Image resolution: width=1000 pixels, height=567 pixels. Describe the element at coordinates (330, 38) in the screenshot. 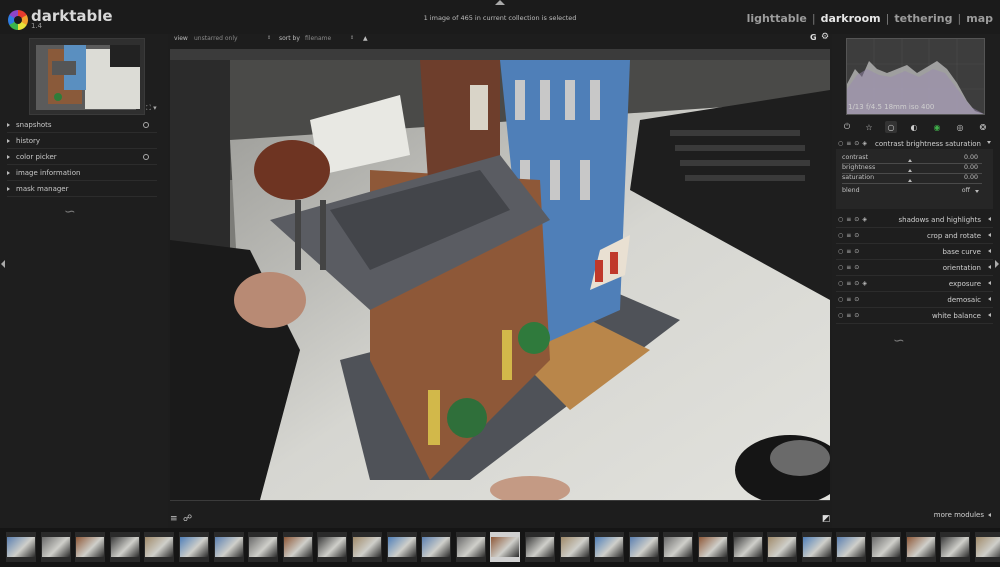

I see `sort-dropdown: filename` at that location.